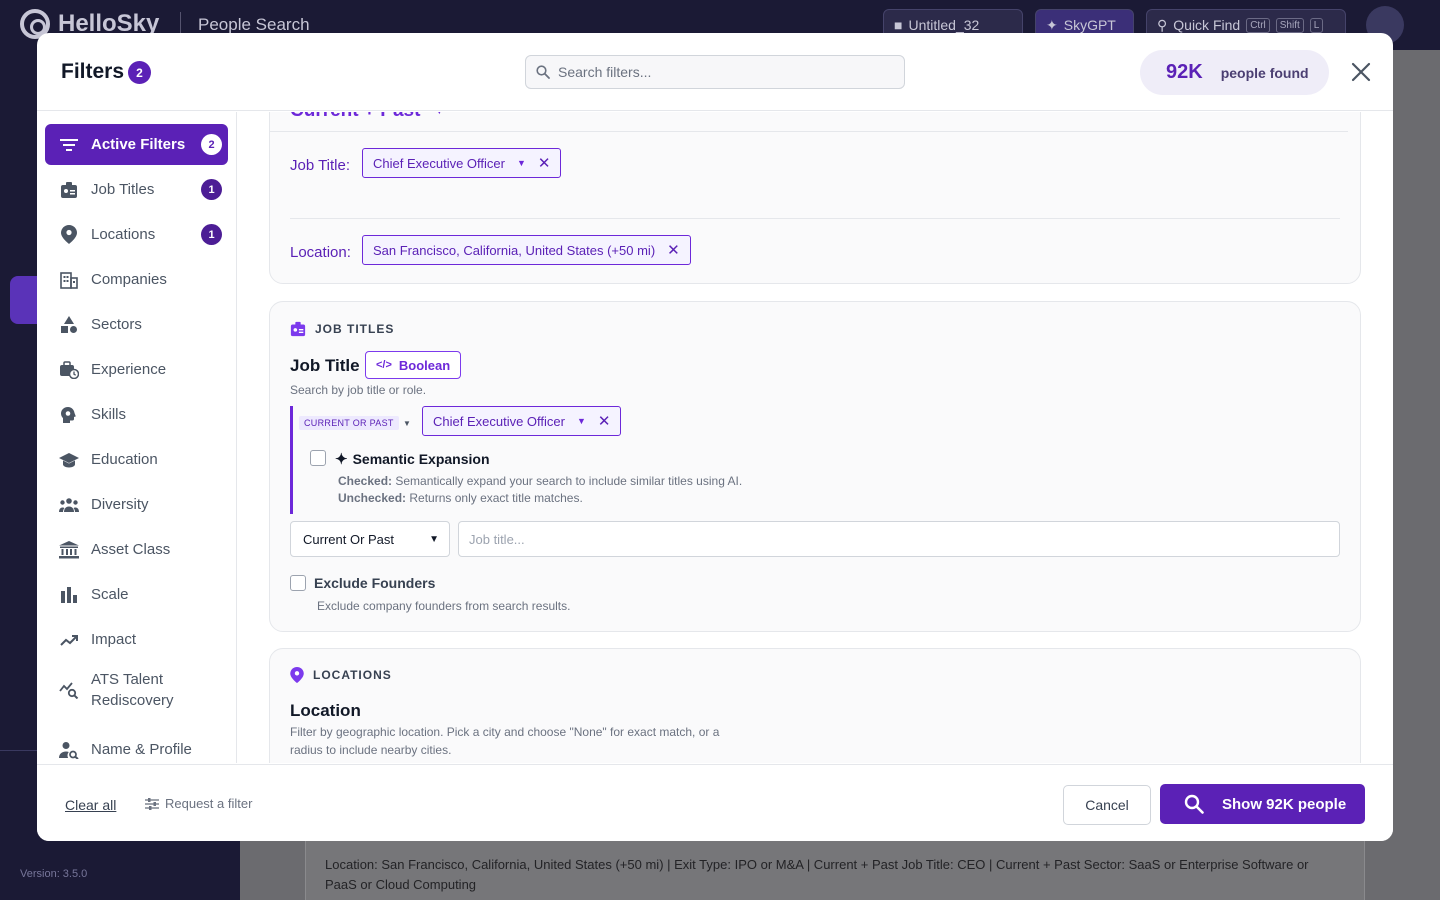  Describe the element at coordinates (325, 710) in the screenshot. I see `location-field-title: Location` at that location.